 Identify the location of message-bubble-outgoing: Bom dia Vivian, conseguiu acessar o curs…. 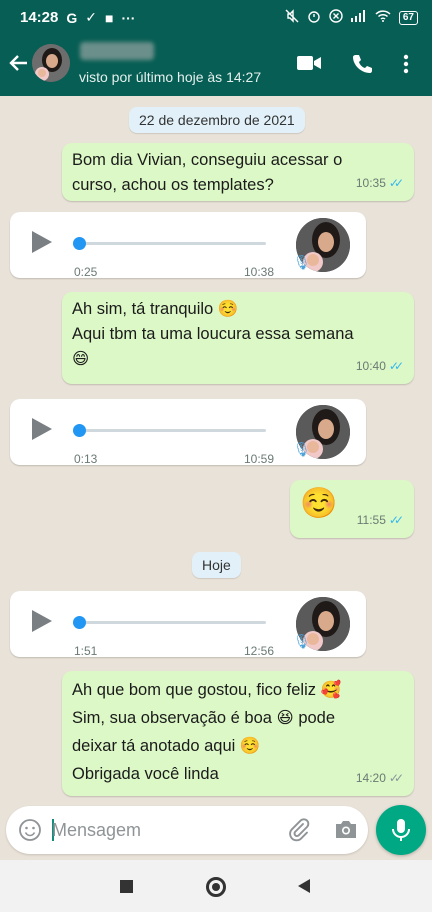
(238, 172).